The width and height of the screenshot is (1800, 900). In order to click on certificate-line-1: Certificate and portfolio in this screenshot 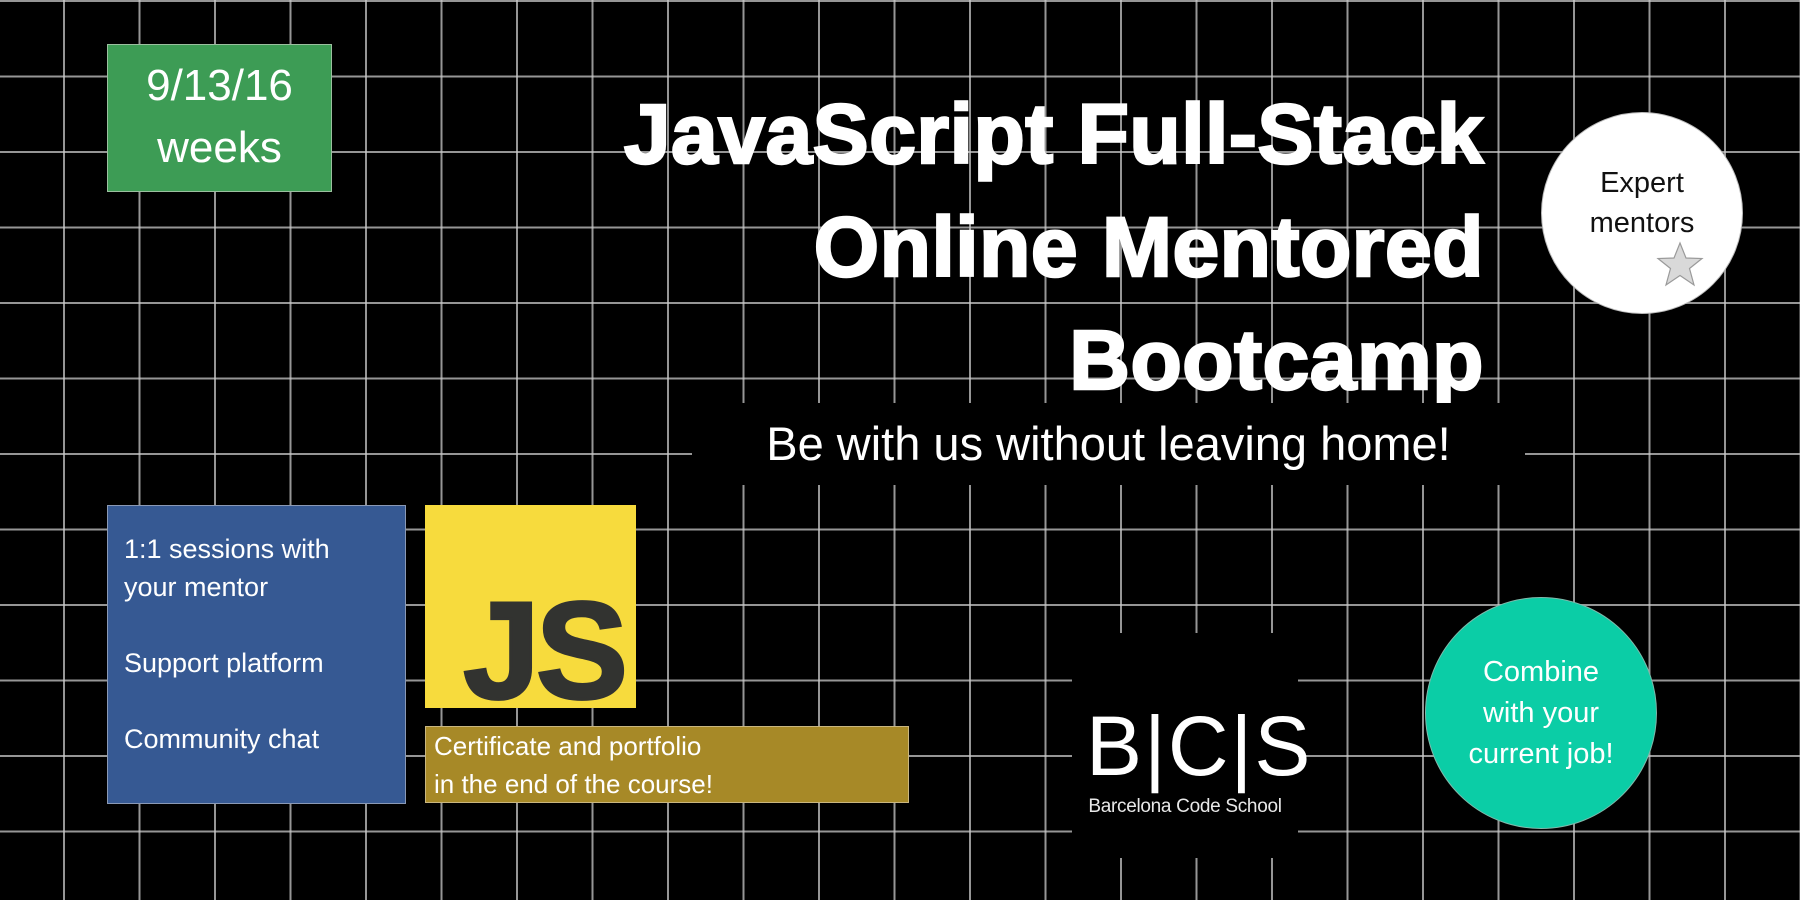, I will do `click(568, 746)`.